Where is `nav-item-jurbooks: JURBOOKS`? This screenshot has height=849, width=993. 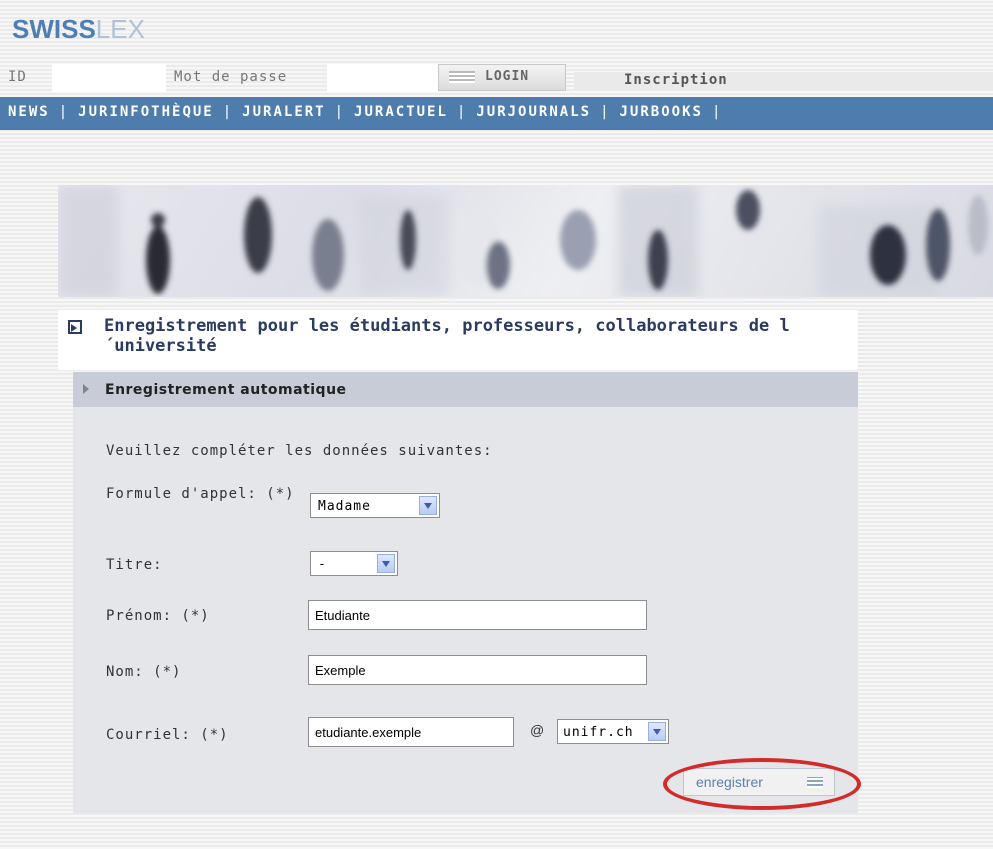 nav-item-jurbooks: JURBOOKS is located at coordinates (661, 112).